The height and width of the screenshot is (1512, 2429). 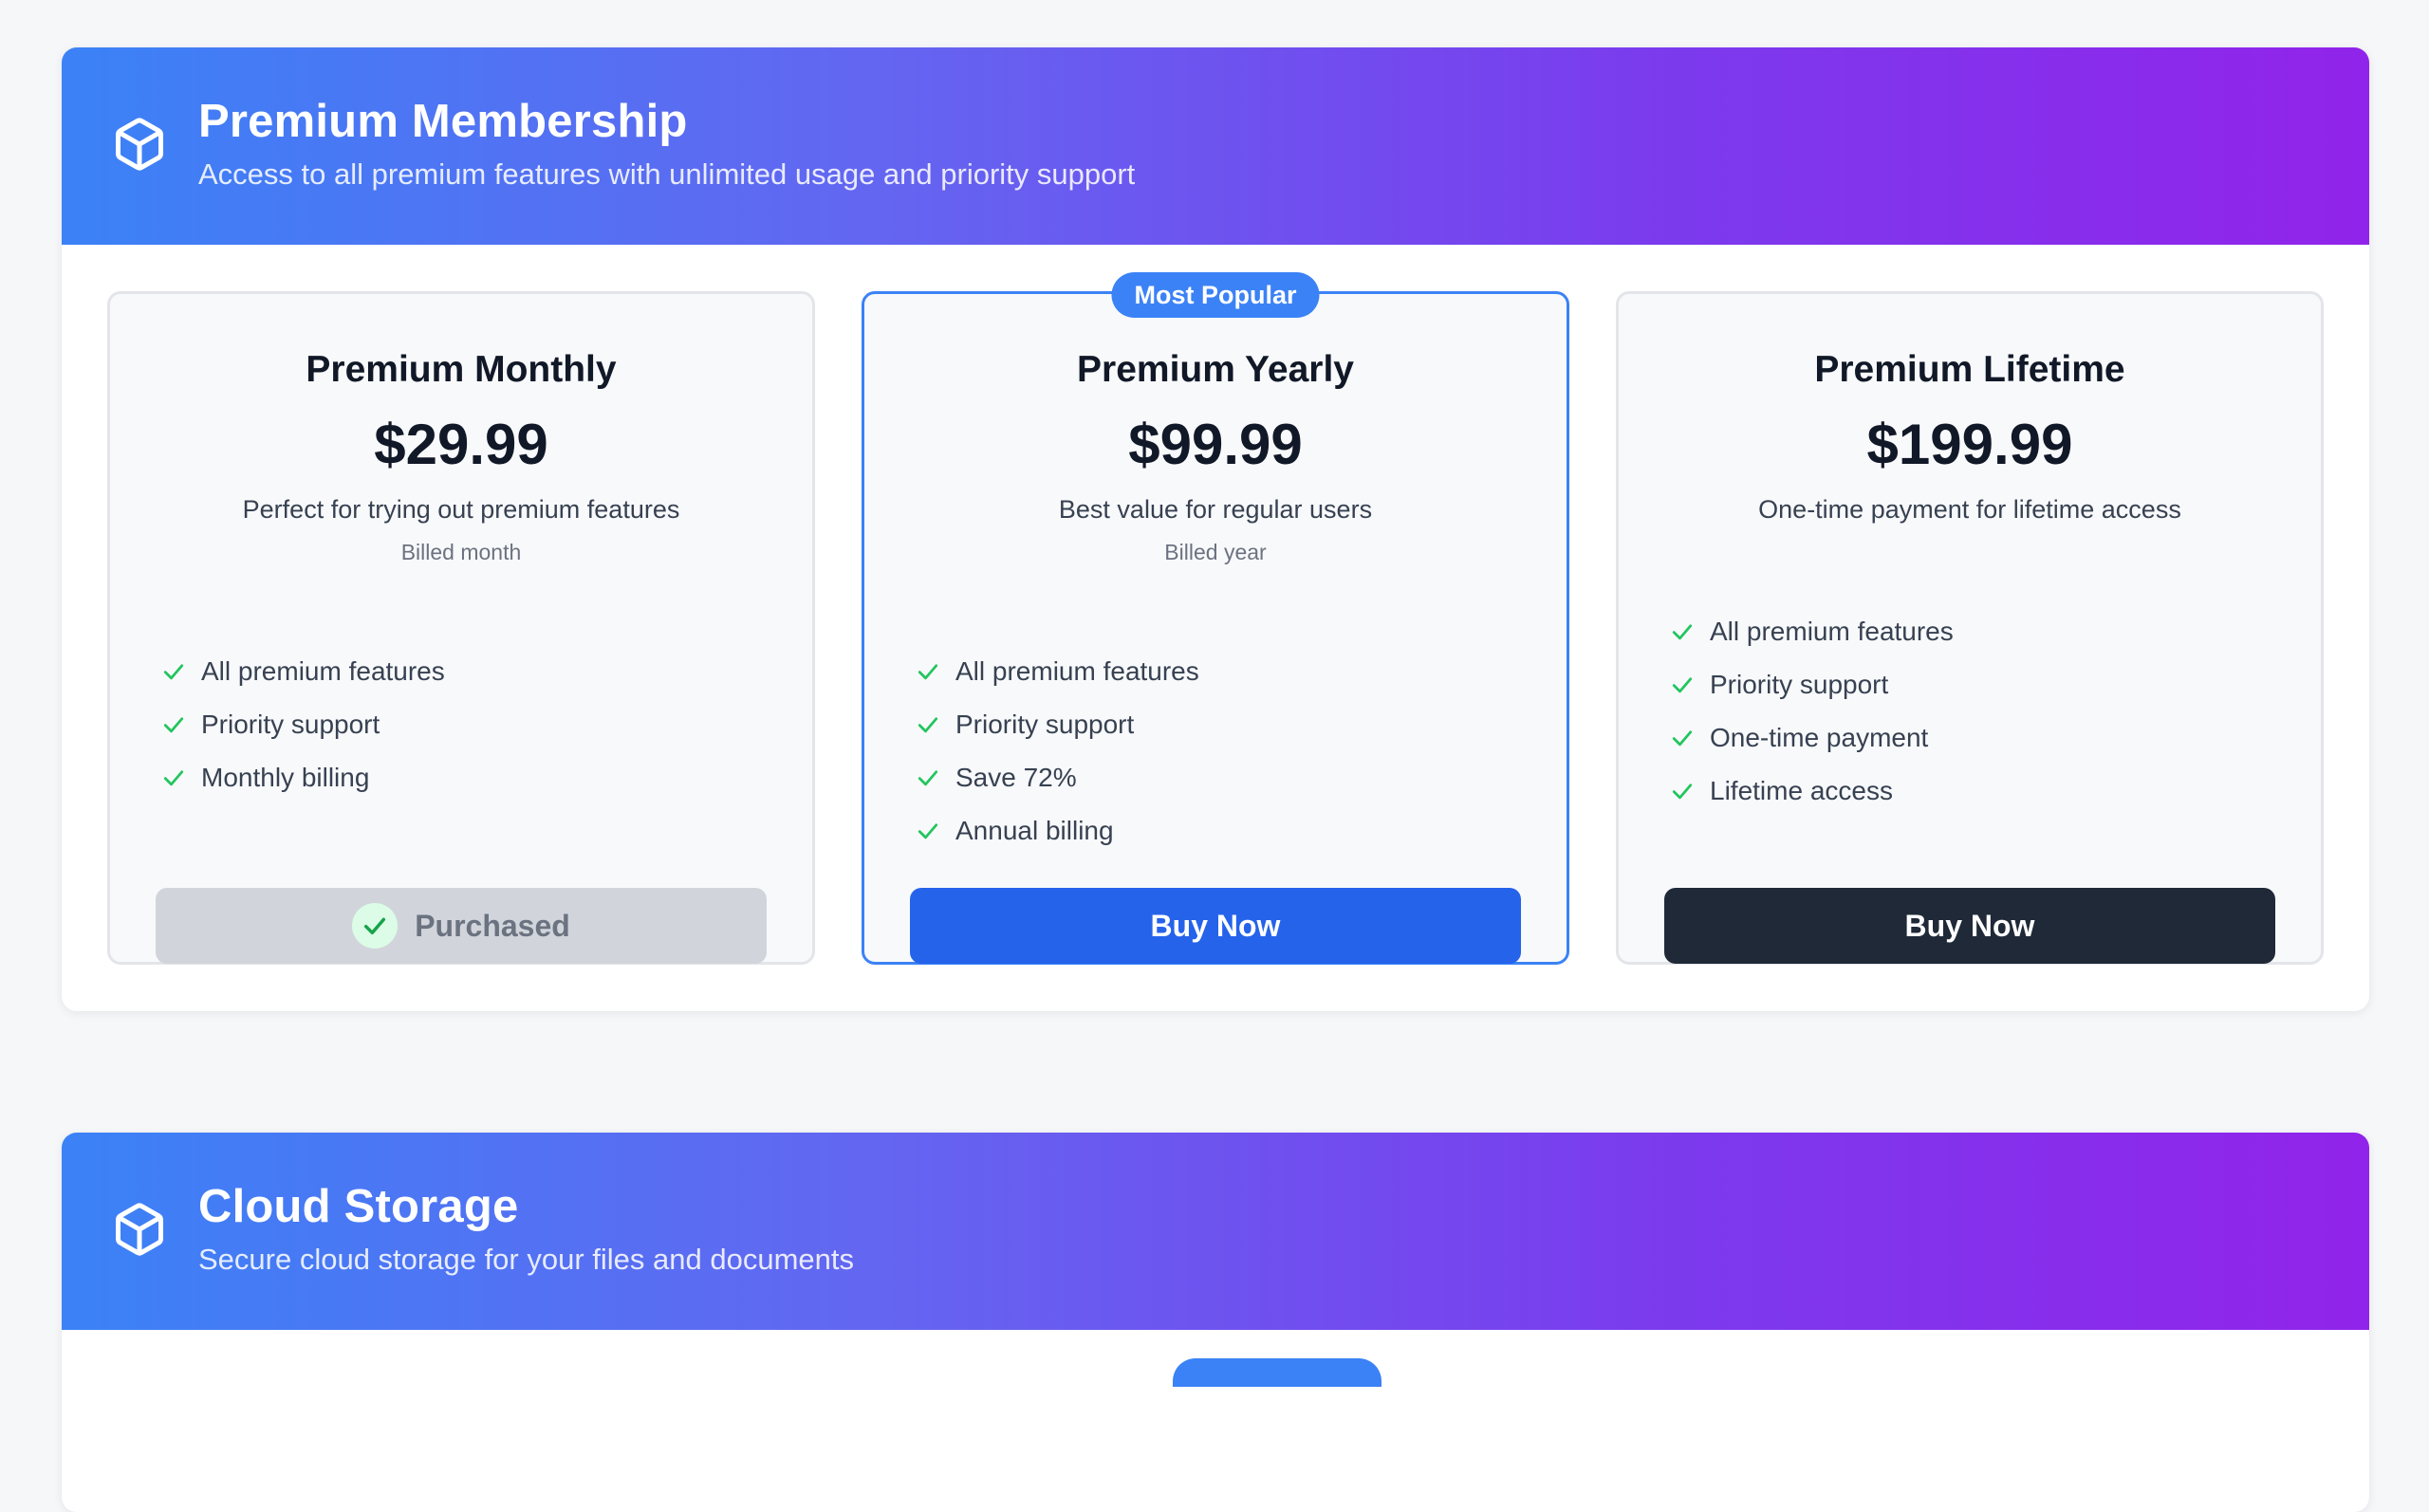 I want to click on plan-description: Perfect for trying out premium features, so click(x=461, y=509).